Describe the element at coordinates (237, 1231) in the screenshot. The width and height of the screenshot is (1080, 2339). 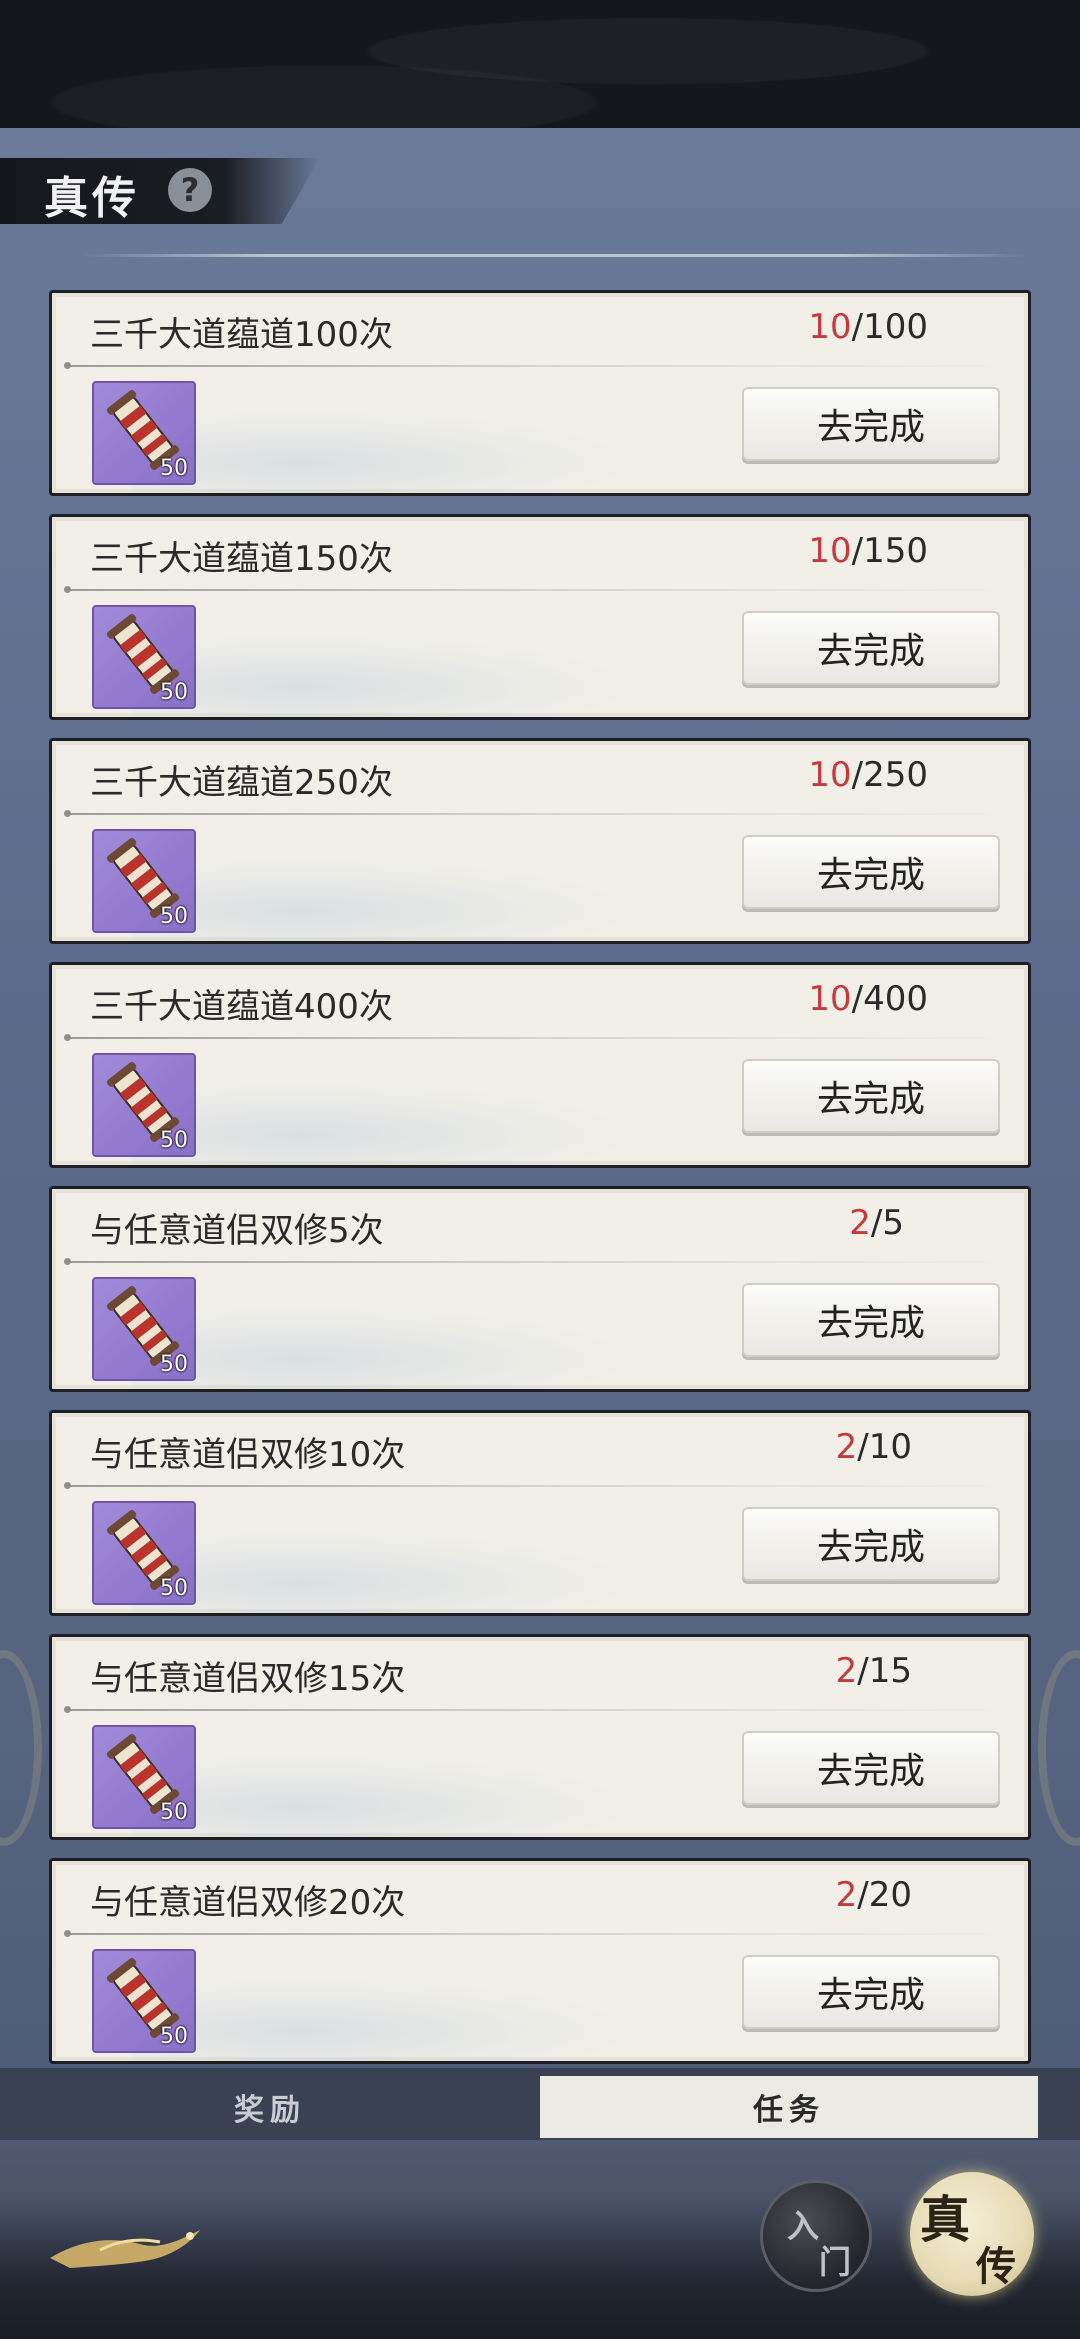
I see `task-title: 与任意道侣双修5次` at that location.